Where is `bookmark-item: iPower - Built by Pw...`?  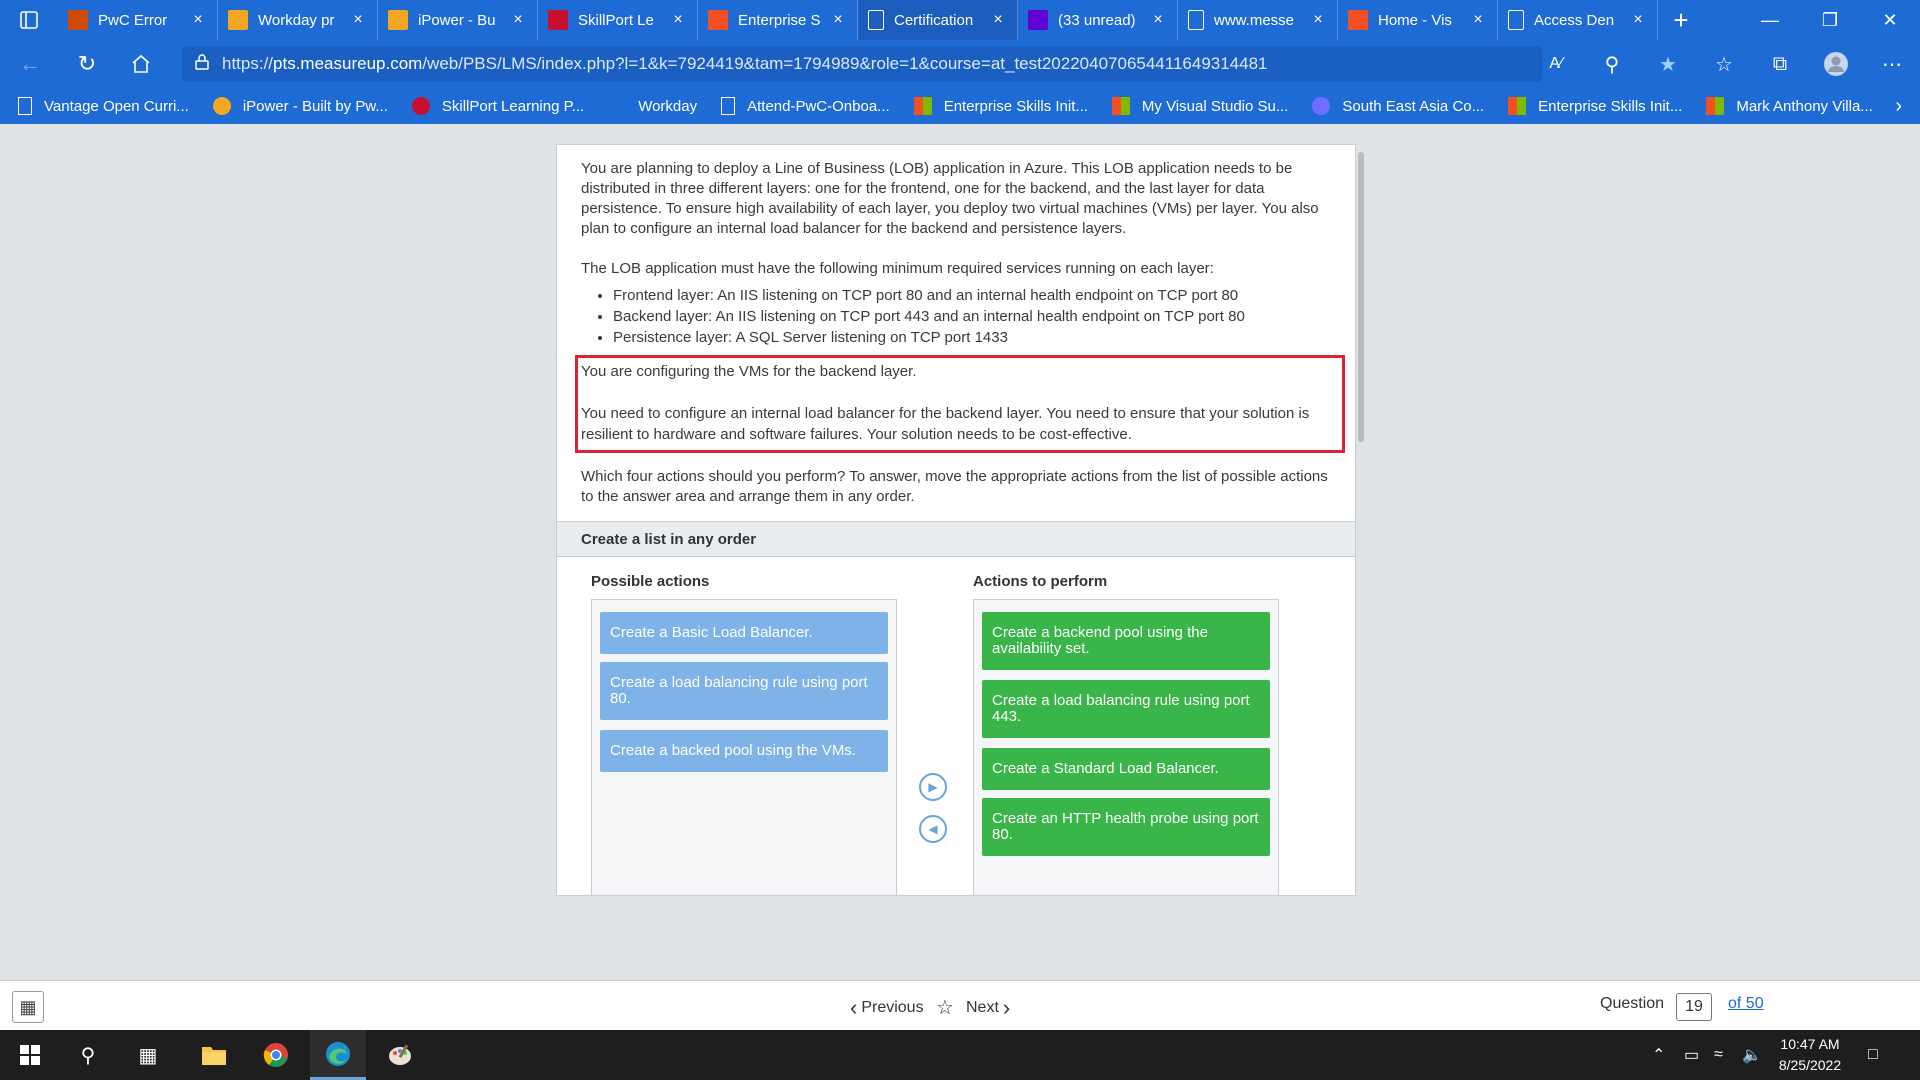
bookmark-item: iPower - Built by Pw... is located at coordinates (300, 106).